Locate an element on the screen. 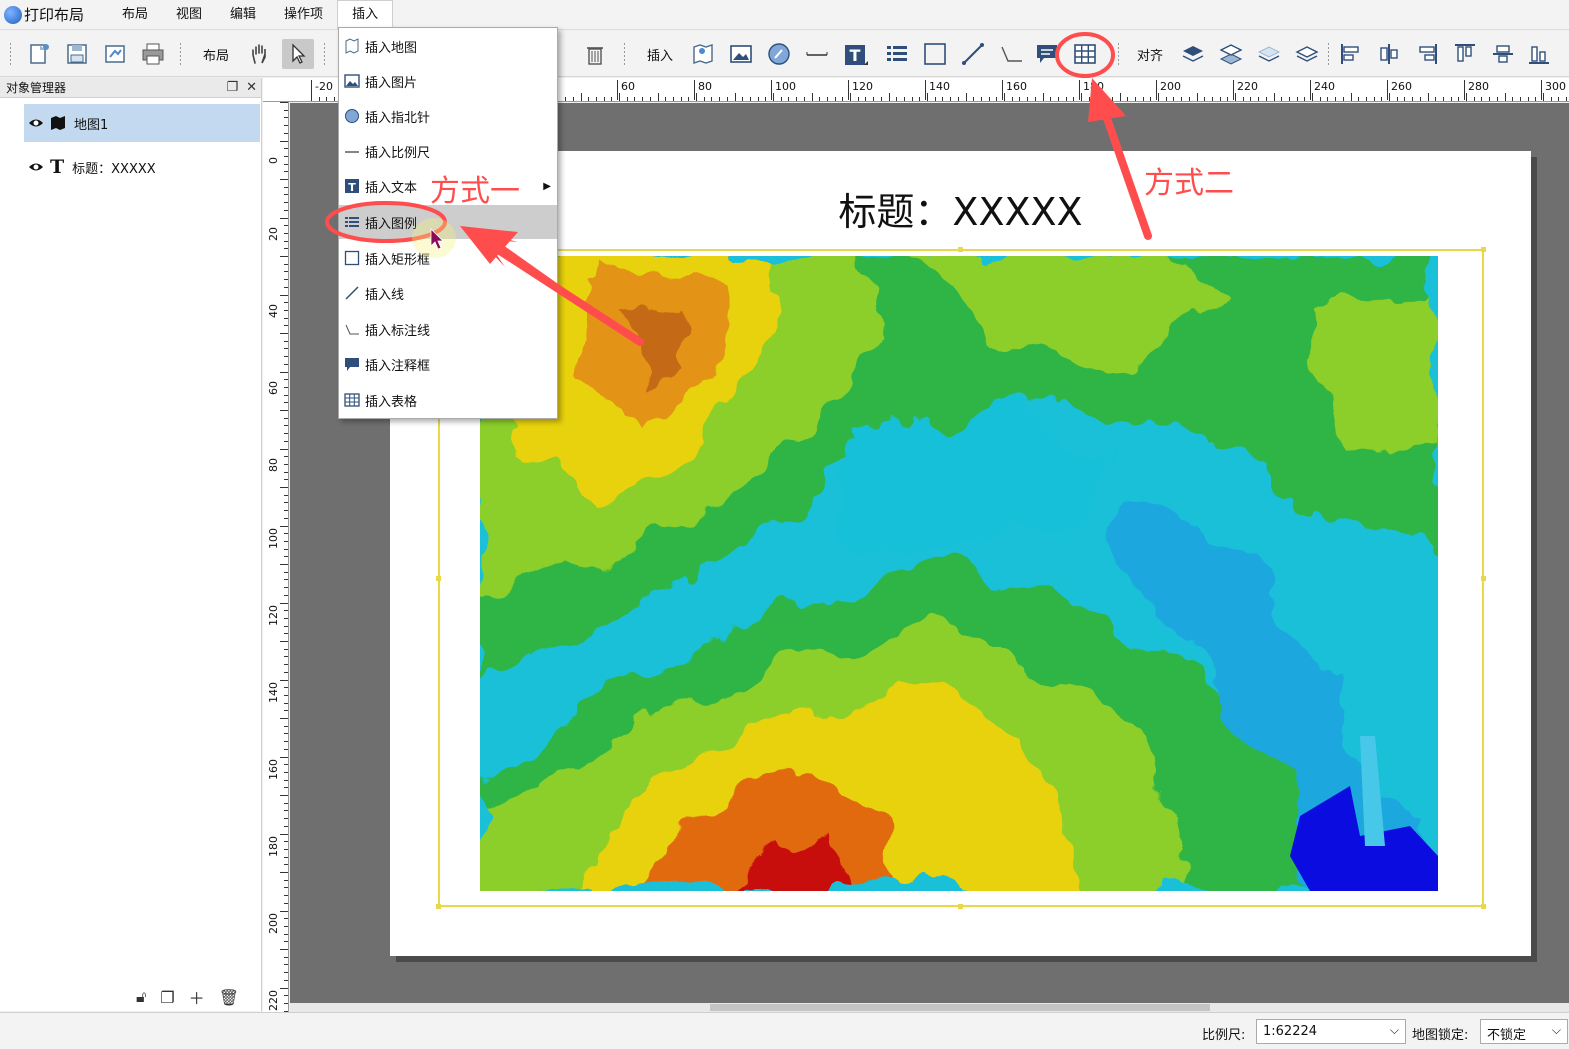 The width and height of the screenshot is (1569, 1049). add-icon: ＋ is located at coordinates (197, 997).